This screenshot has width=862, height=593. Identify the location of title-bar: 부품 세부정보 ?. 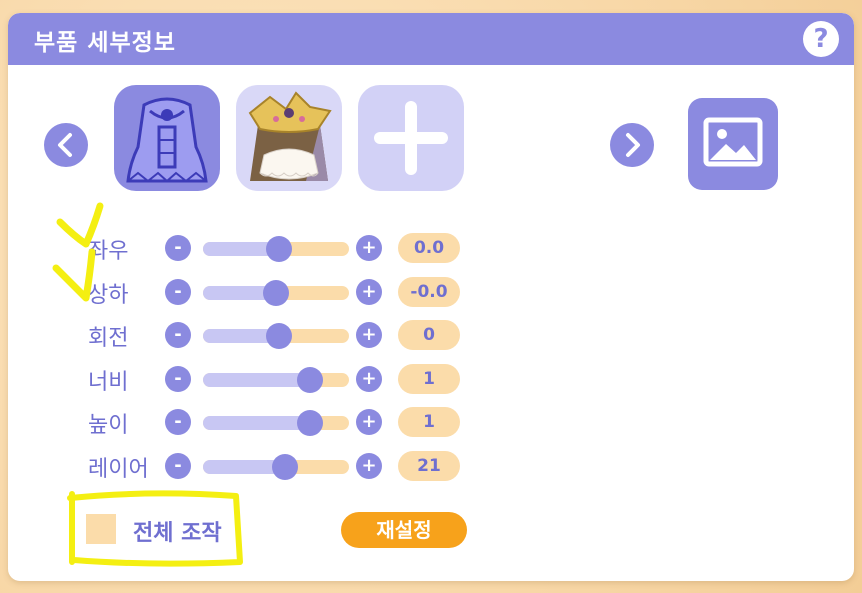
(431, 39).